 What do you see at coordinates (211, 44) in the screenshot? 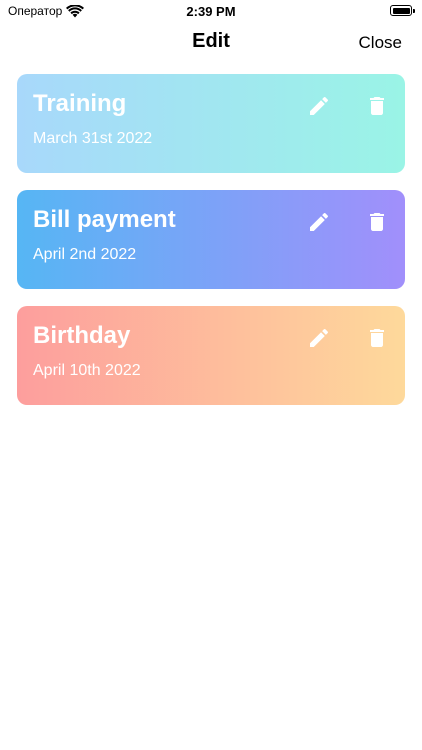
I see `navigation-bar: Edit Close` at bounding box center [211, 44].